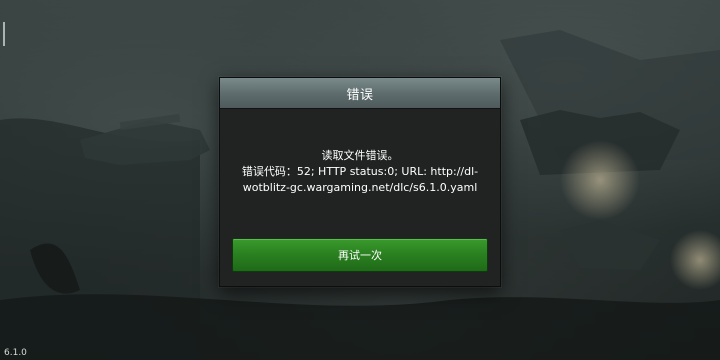 This screenshot has height=360, width=720. Describe the element at coordinates (15, 353) in the screenshot. I see `version-label: 6.1.0` at that location.